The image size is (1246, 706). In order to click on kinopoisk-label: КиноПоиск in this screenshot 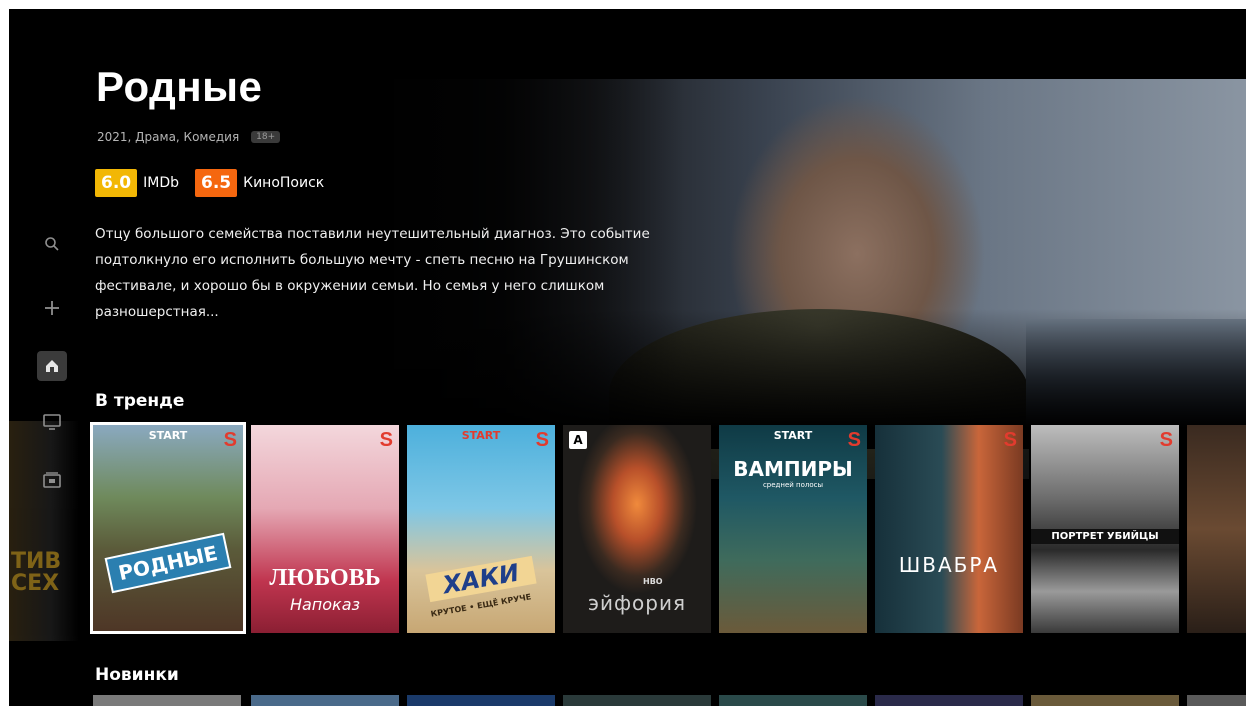, I will do `click(284, 183)`.